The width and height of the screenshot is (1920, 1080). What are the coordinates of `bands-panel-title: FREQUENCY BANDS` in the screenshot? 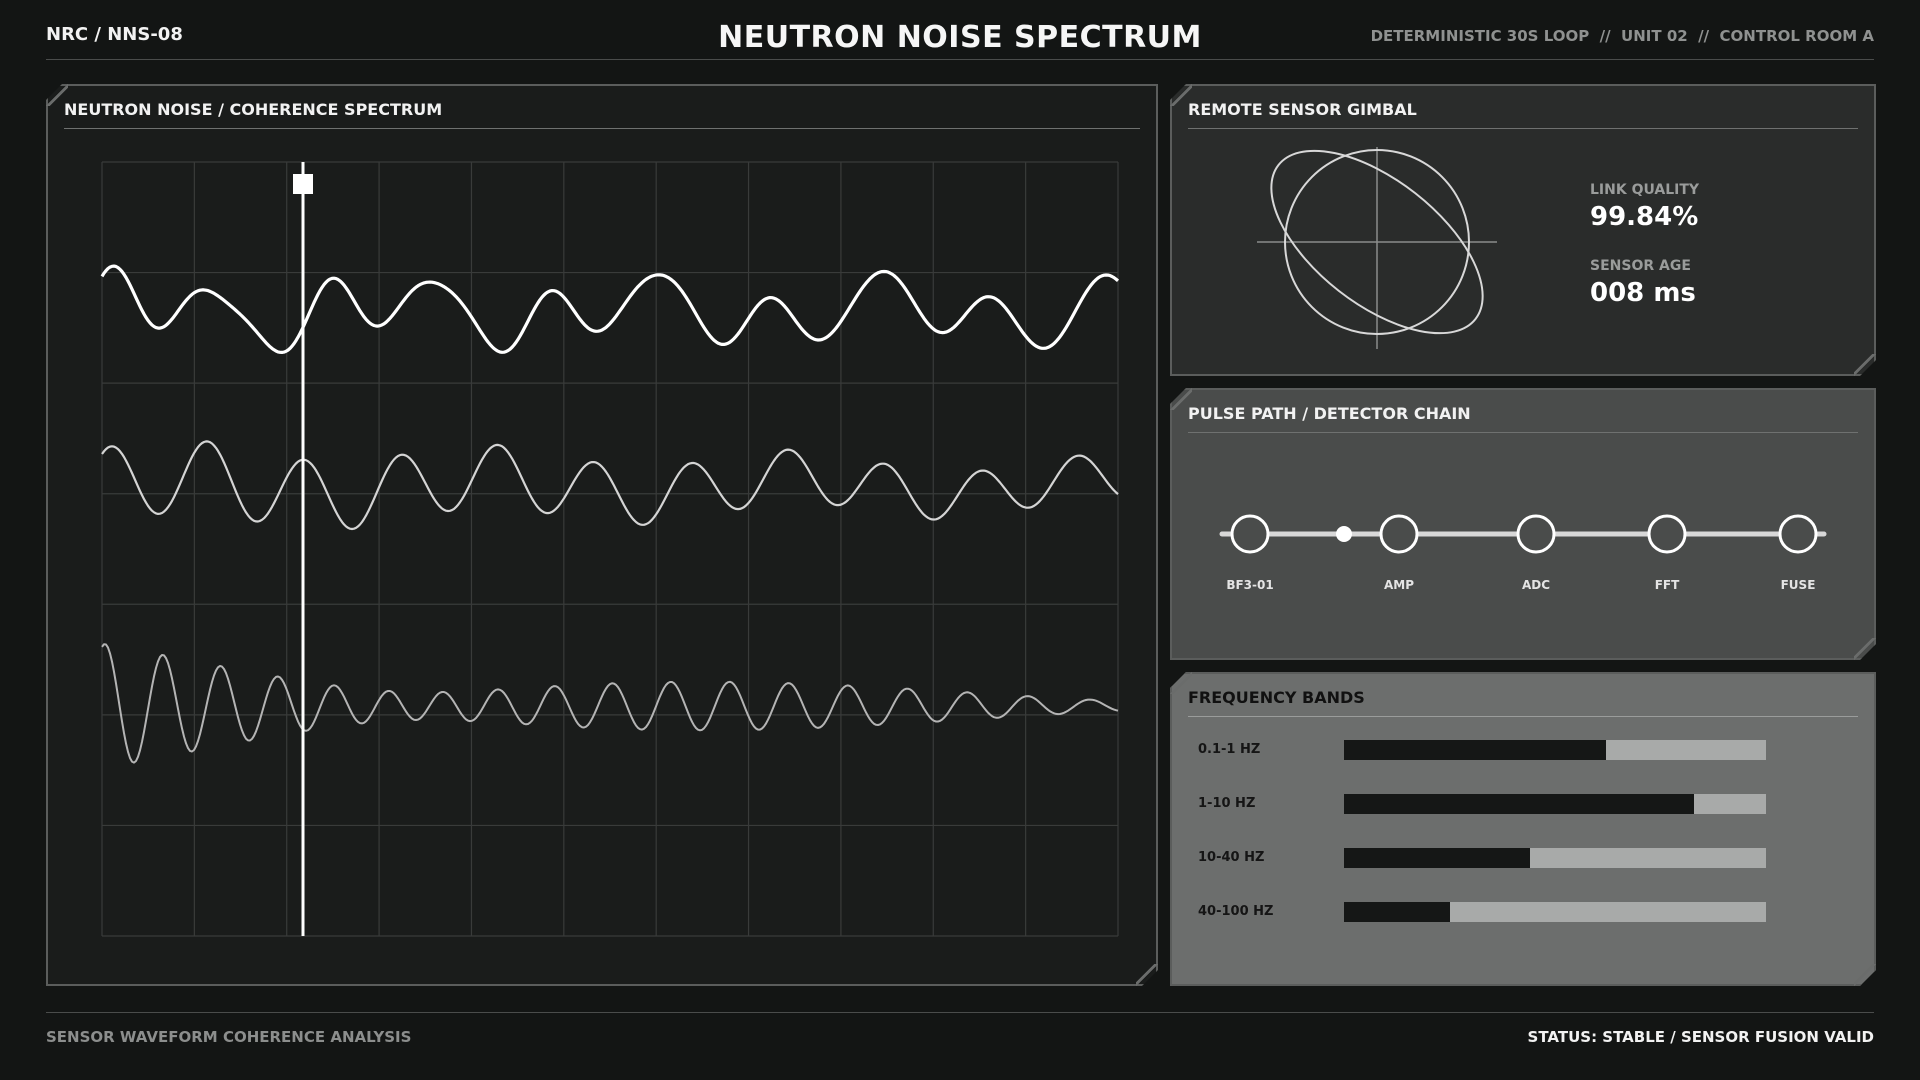 It's located at (1276, 697).